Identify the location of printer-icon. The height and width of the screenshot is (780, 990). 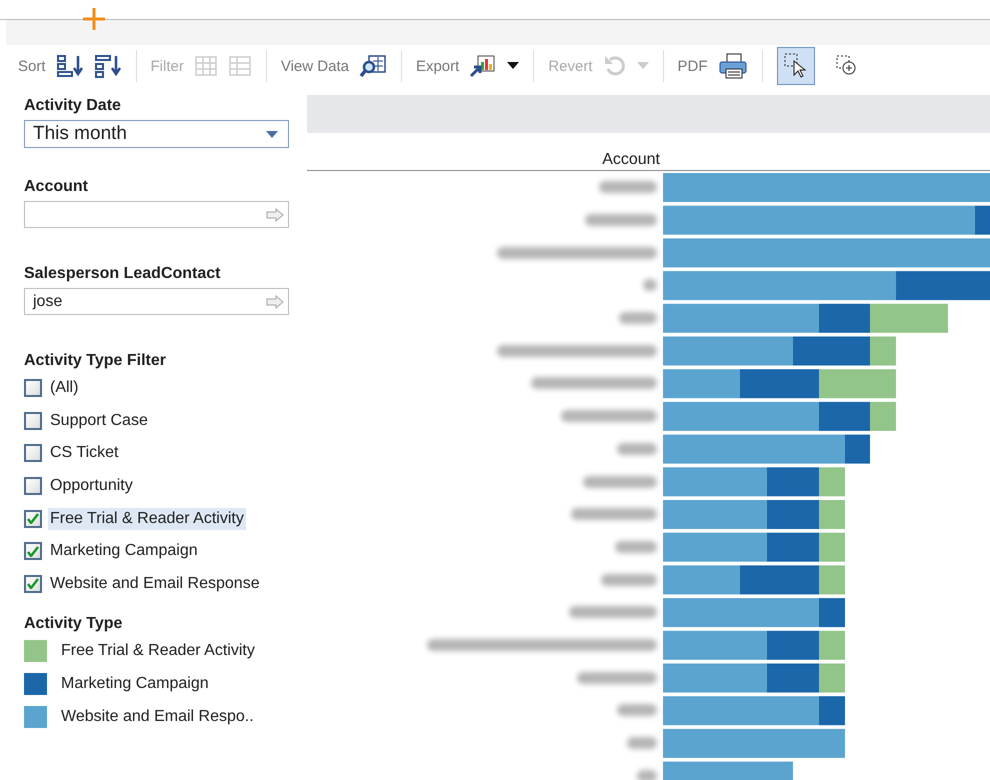
(733, 66).